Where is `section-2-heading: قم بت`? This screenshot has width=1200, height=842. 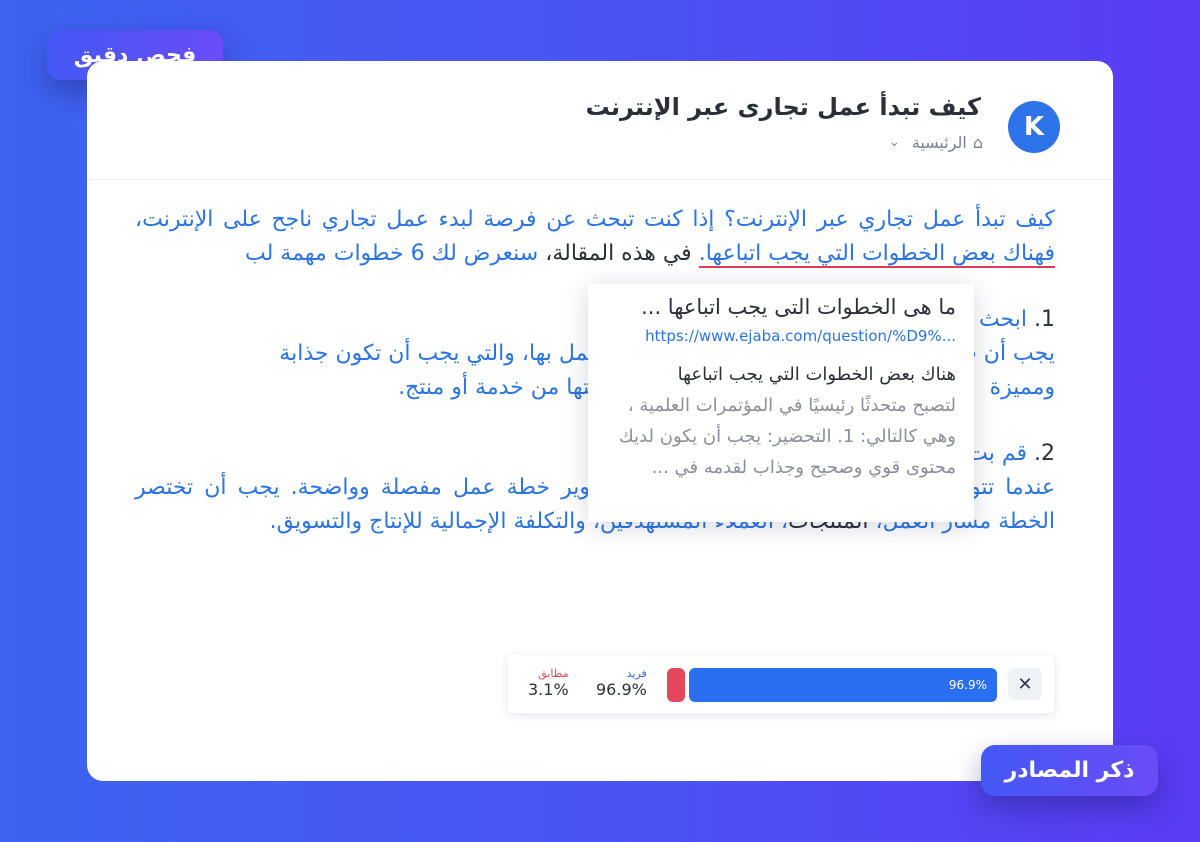 section-2-heading: قم بت is located at coordinates (997, 453).